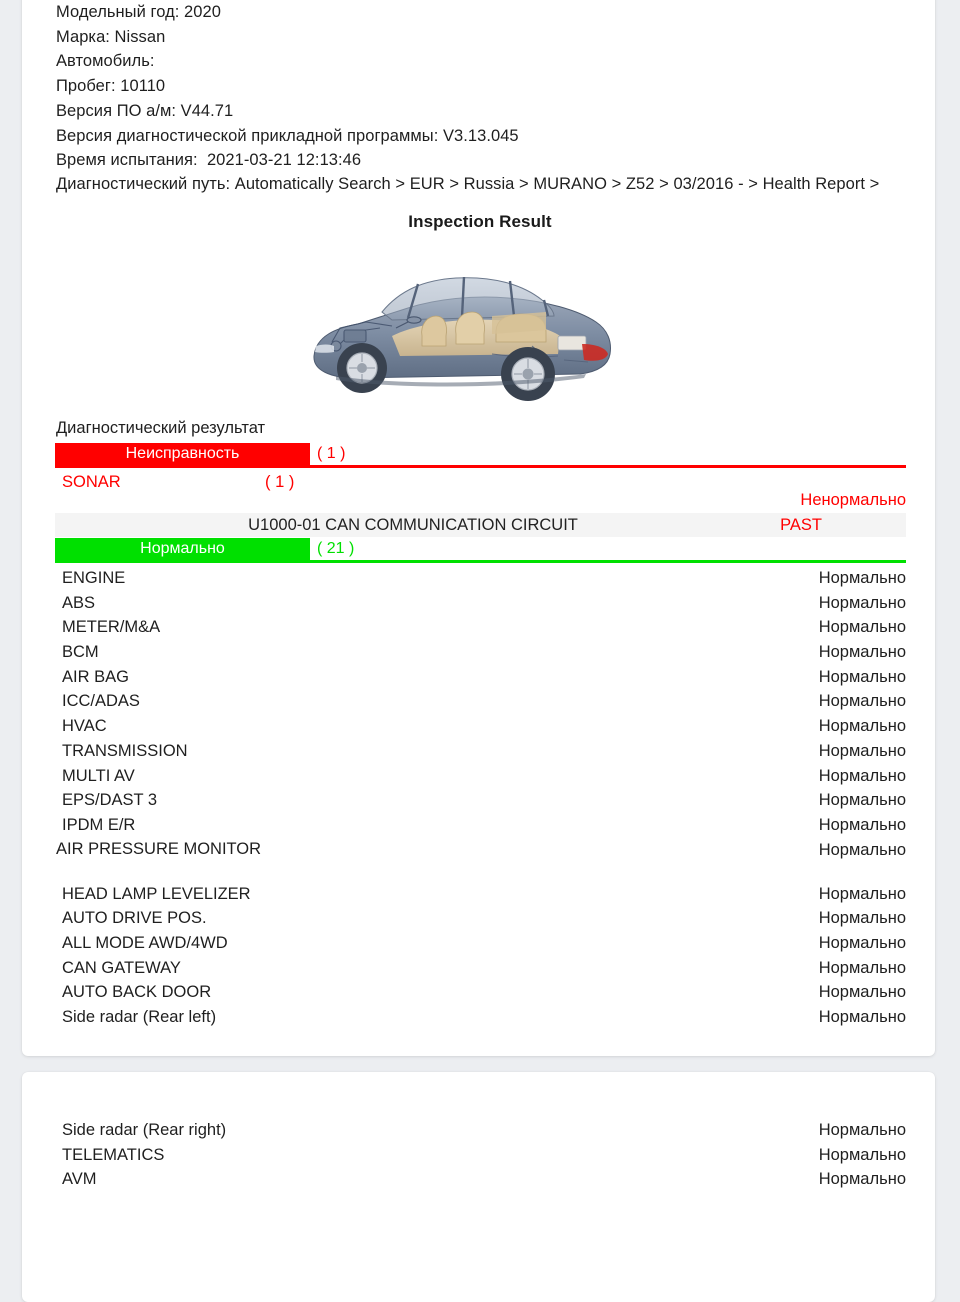  I want to click on module-name: ABS, so click(79, 602).